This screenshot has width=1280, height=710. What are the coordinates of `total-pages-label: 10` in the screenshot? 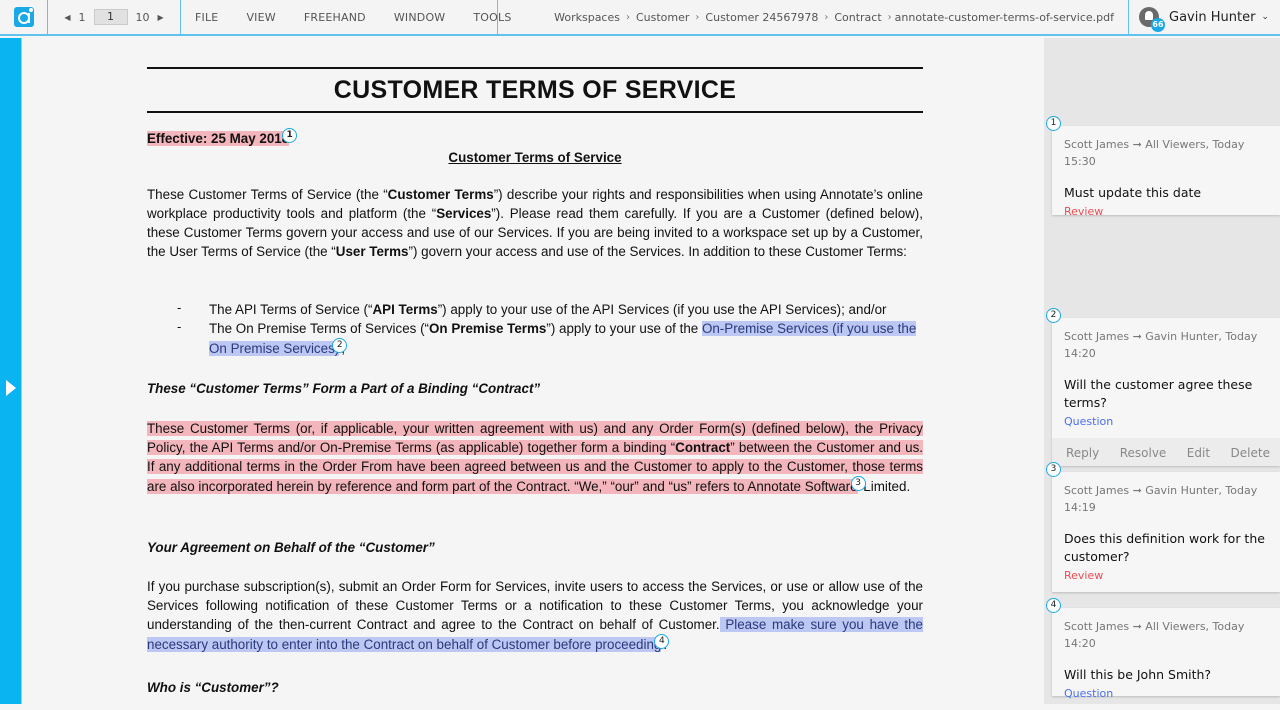 It's located at (142, 17).